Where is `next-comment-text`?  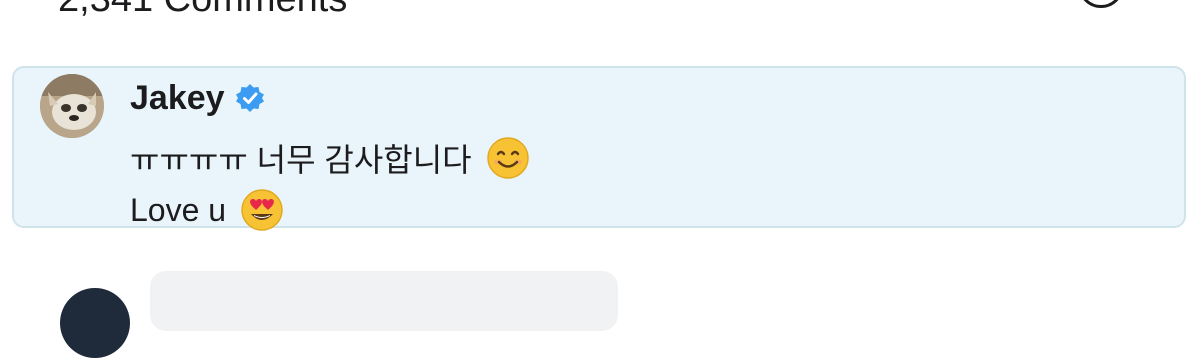
next-comment-text is located at coordinates (470, 306).